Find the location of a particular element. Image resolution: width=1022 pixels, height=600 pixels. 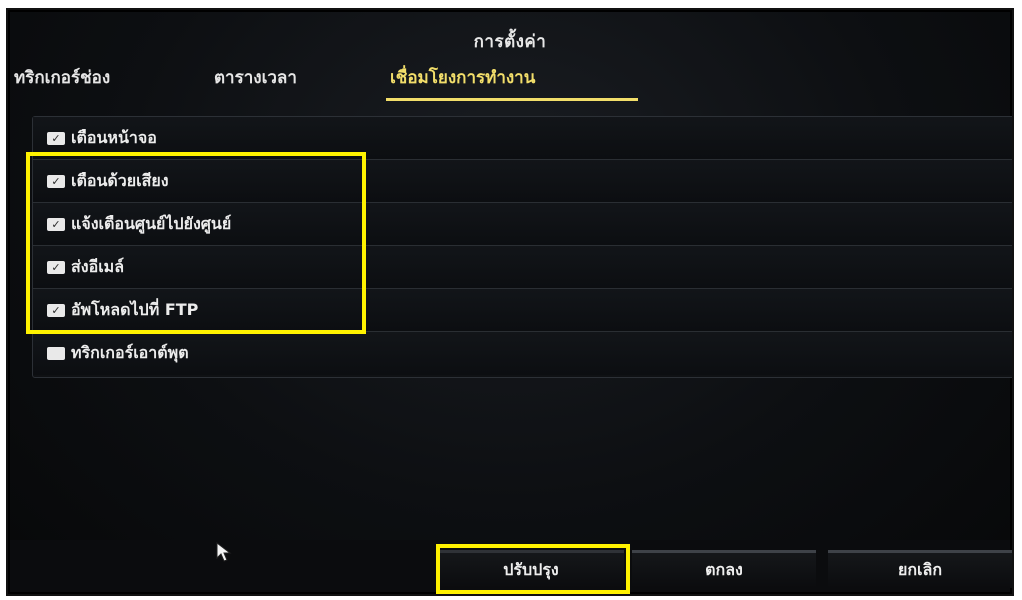

ok-button: ตกลง is located at coordinates (724, 569).